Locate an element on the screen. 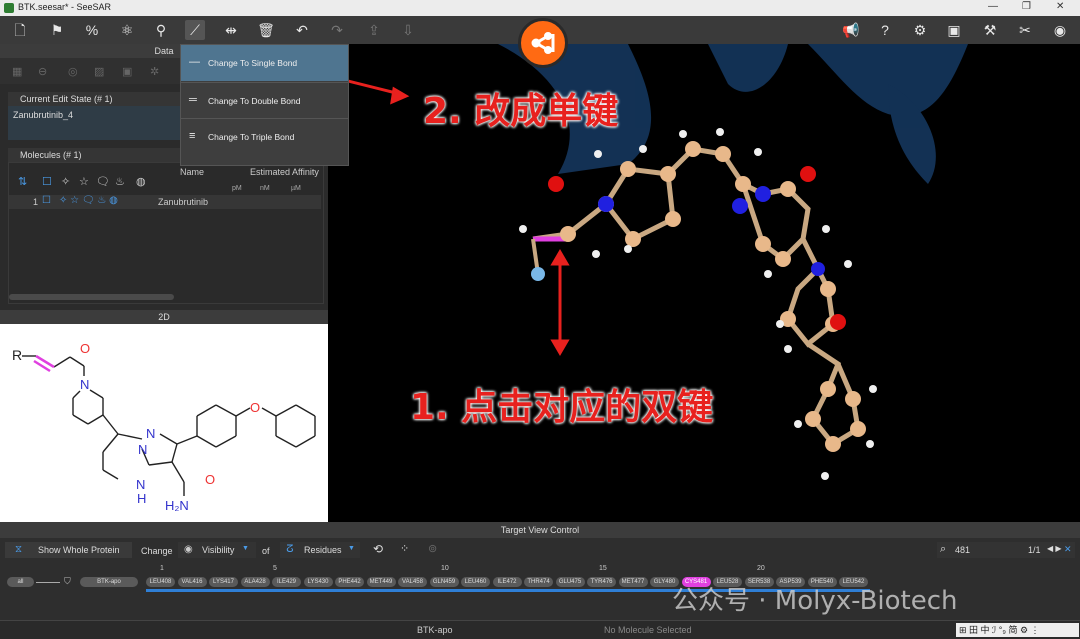 Image resolution: width=1080 pixels, height=639 pixels. status-selection: No Molecule Selected is located at coordinates (648, 630).